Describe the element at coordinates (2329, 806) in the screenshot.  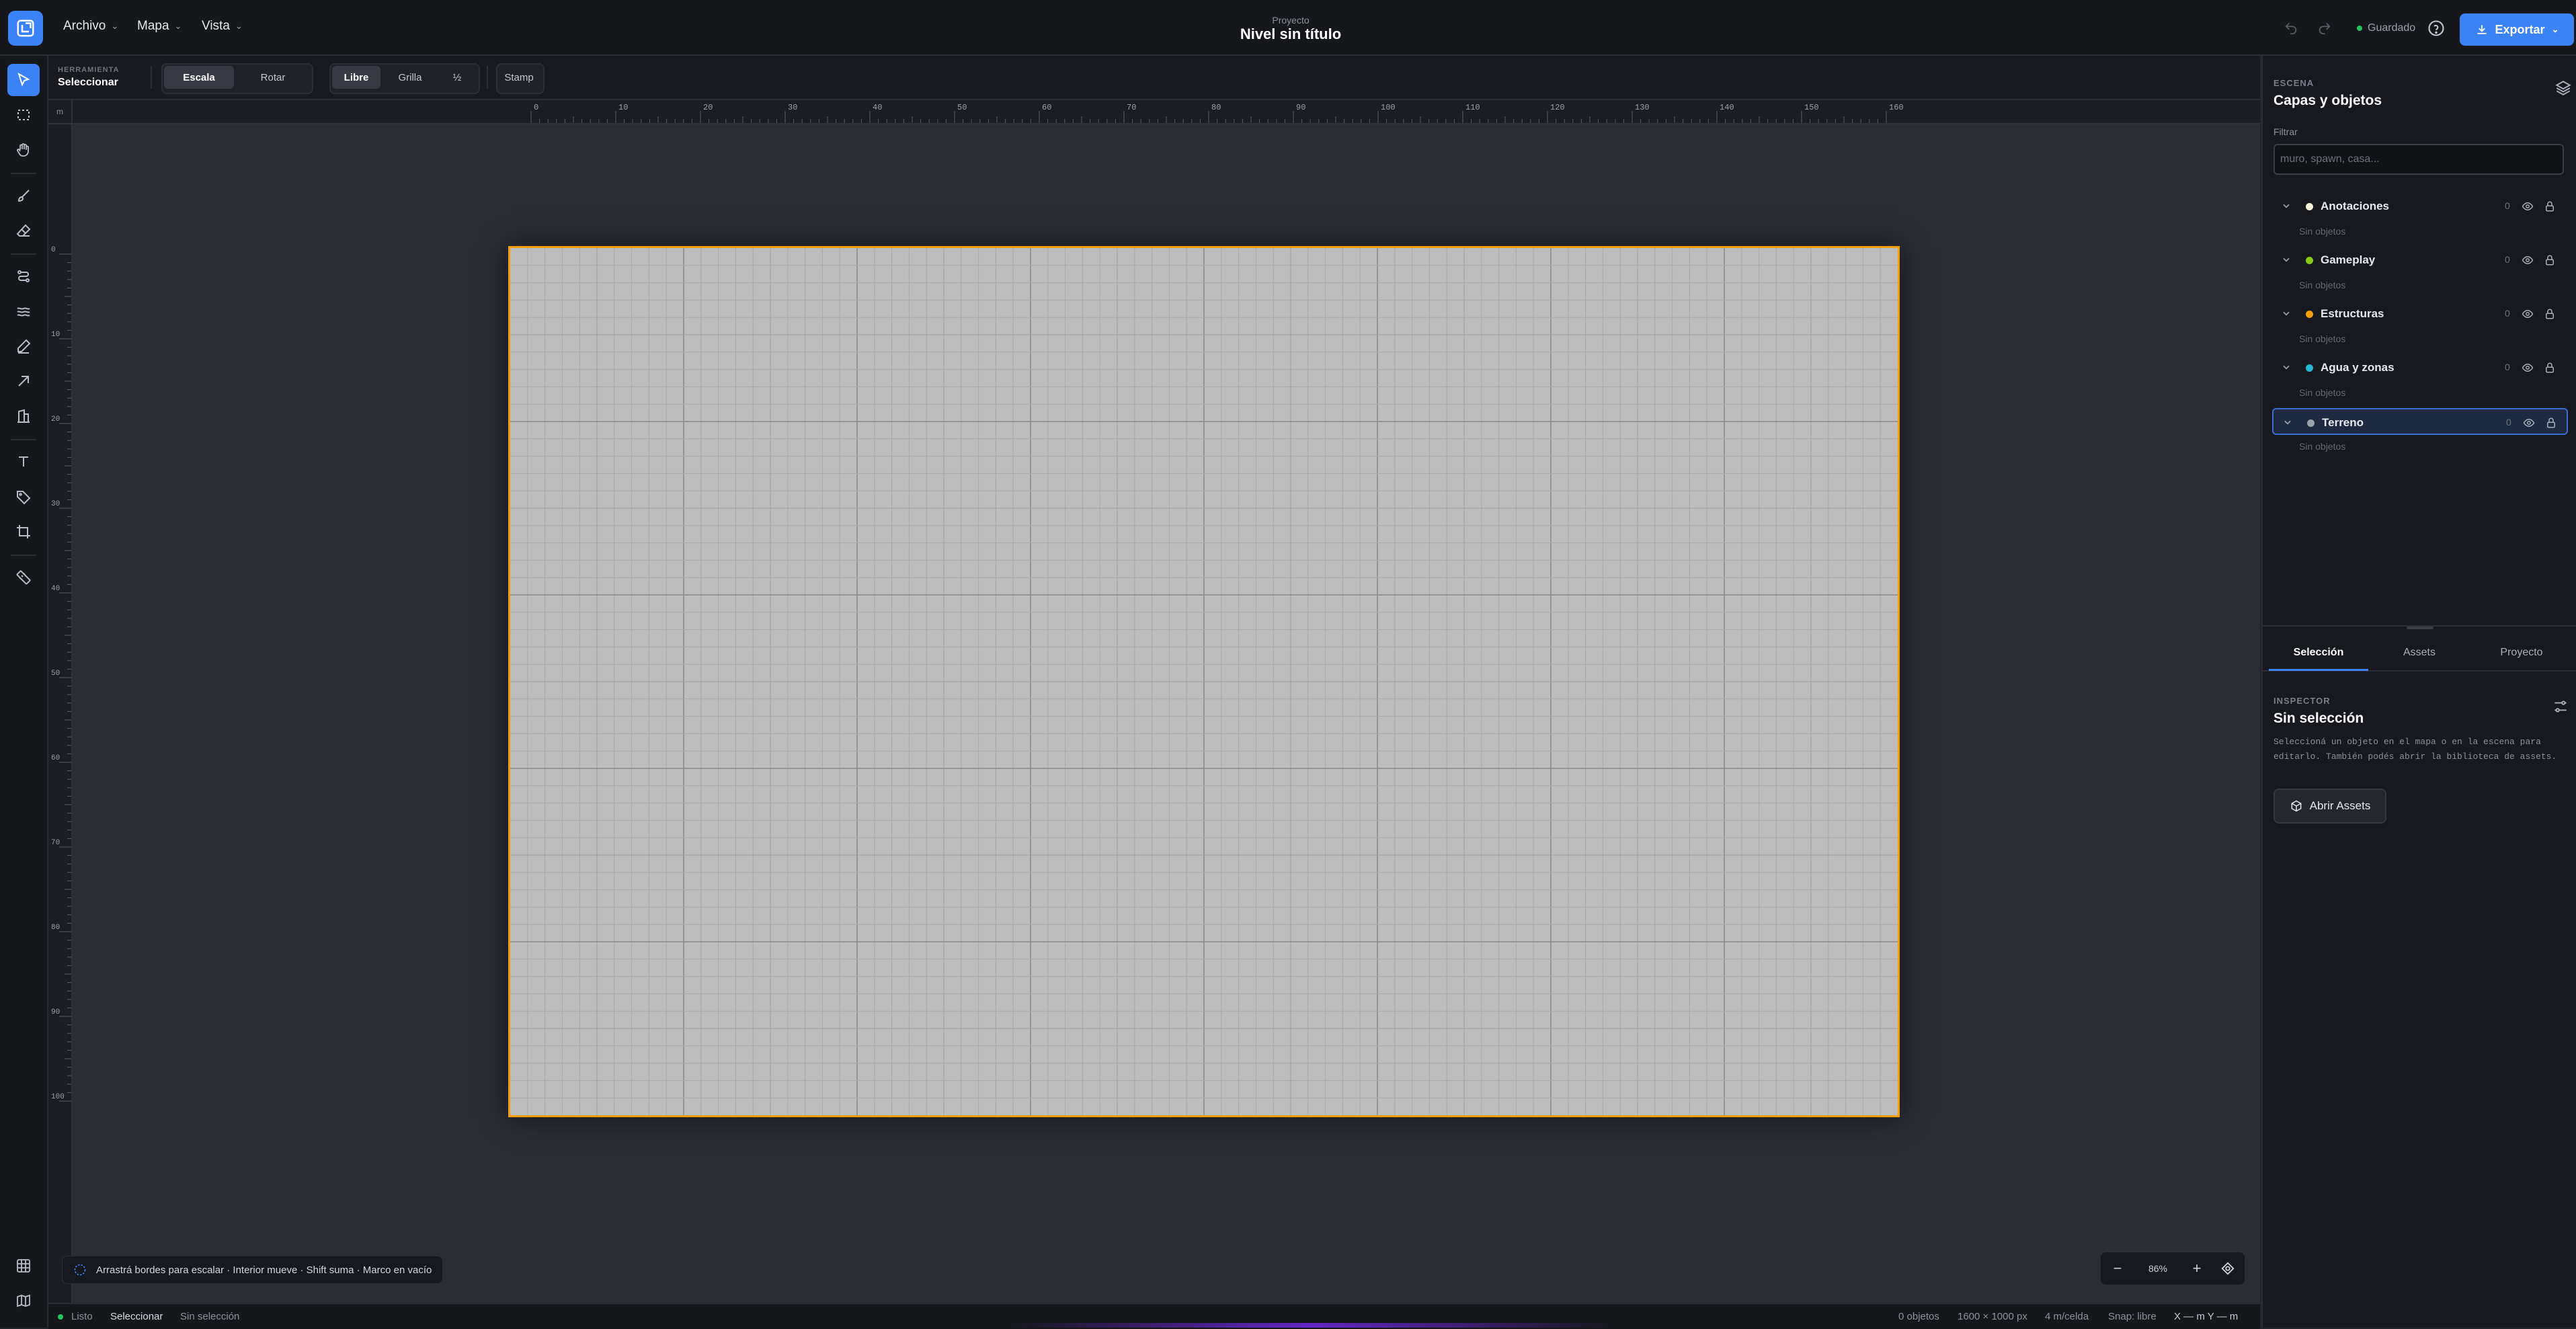
I see `open-assets-button: Abrir Assets` at that location.